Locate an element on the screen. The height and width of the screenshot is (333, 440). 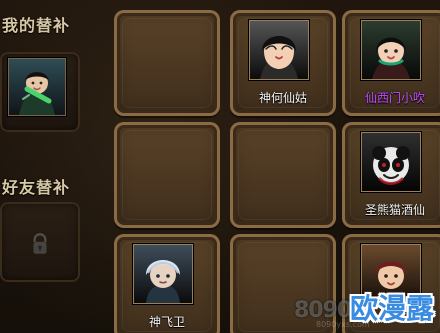
grid-slot-6-name: 圣熊猫酒仙 is located at coordinates (394, 210).